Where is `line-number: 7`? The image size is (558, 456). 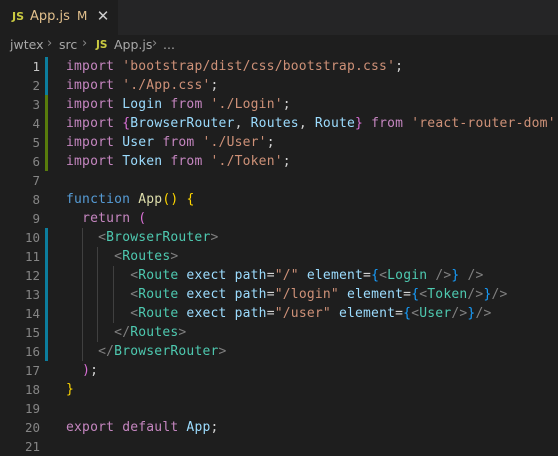
line-number: 7 is located at coordinates (36, 180).